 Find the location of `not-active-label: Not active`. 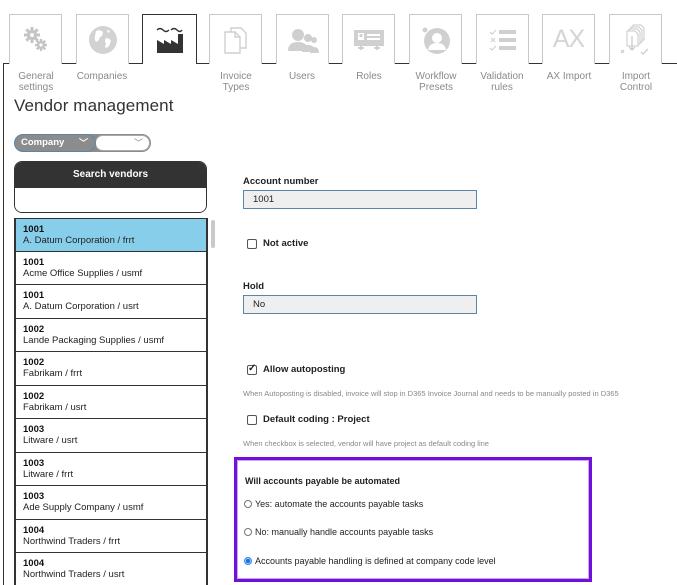

not-active-label: Not active is located at coordinates (286, 243).